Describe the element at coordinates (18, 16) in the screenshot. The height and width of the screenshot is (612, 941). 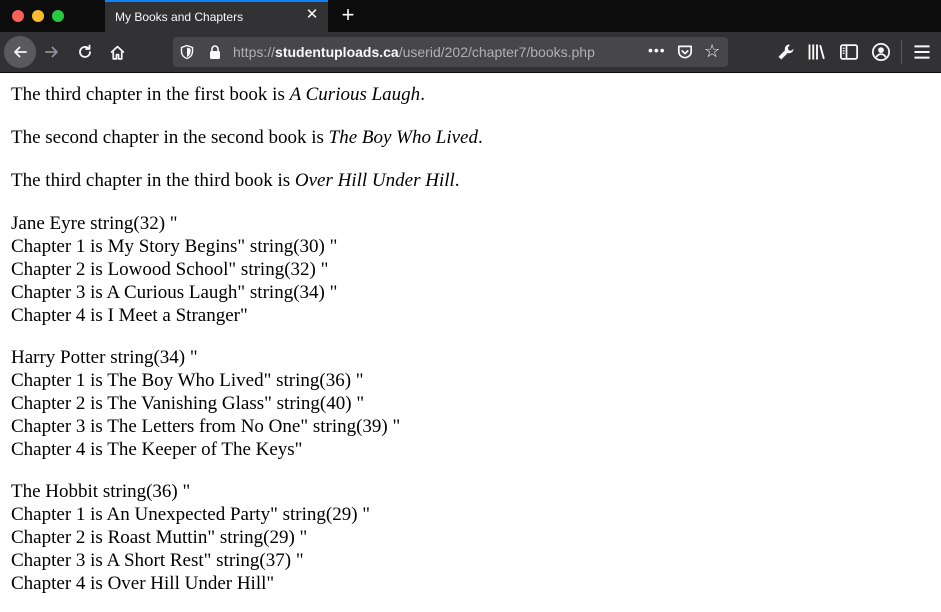
I see `window-close-button` at that location.